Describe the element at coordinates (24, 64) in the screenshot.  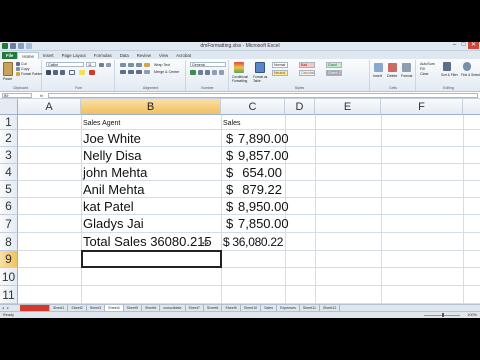
I see `cut-button: Cut` at that location.